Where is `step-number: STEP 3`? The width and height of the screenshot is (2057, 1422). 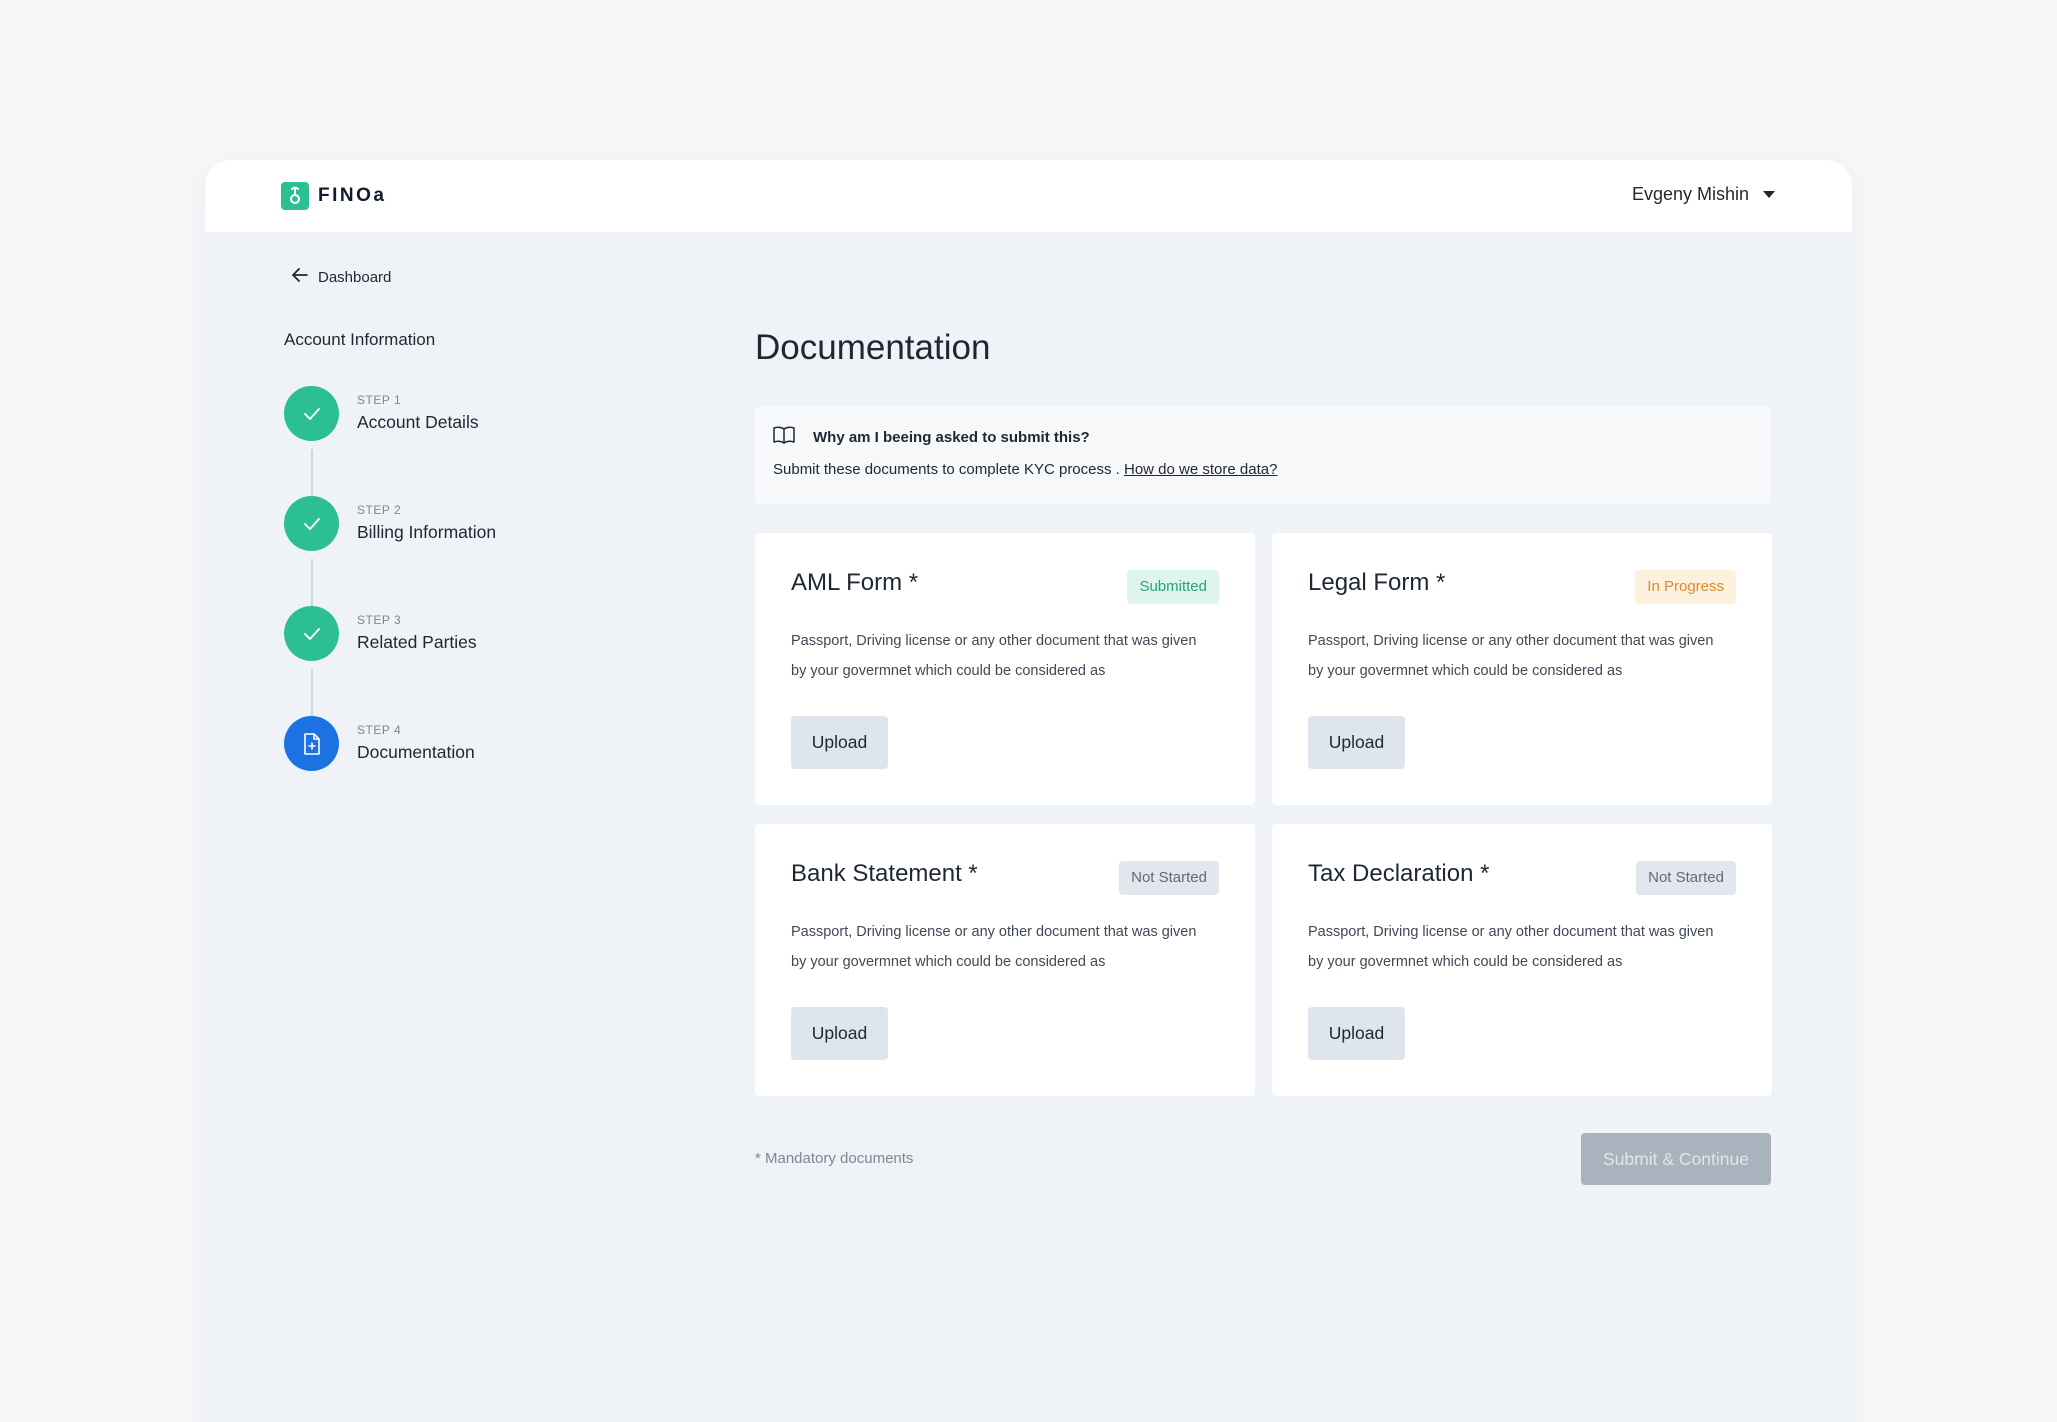
step-number: STEP 3 is located at coordinates (379, 620).